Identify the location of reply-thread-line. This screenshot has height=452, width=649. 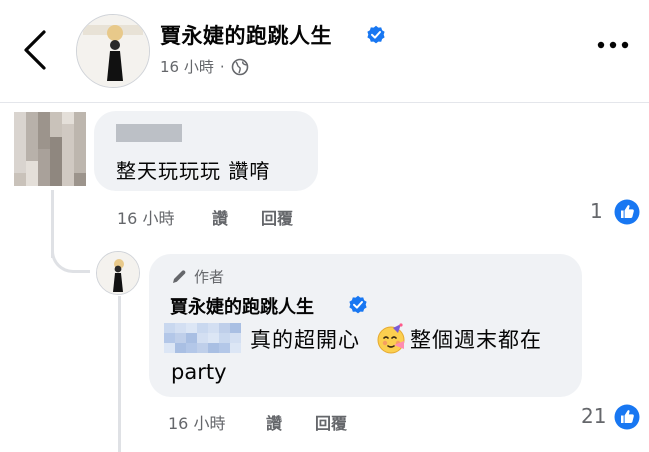
(119, 374).